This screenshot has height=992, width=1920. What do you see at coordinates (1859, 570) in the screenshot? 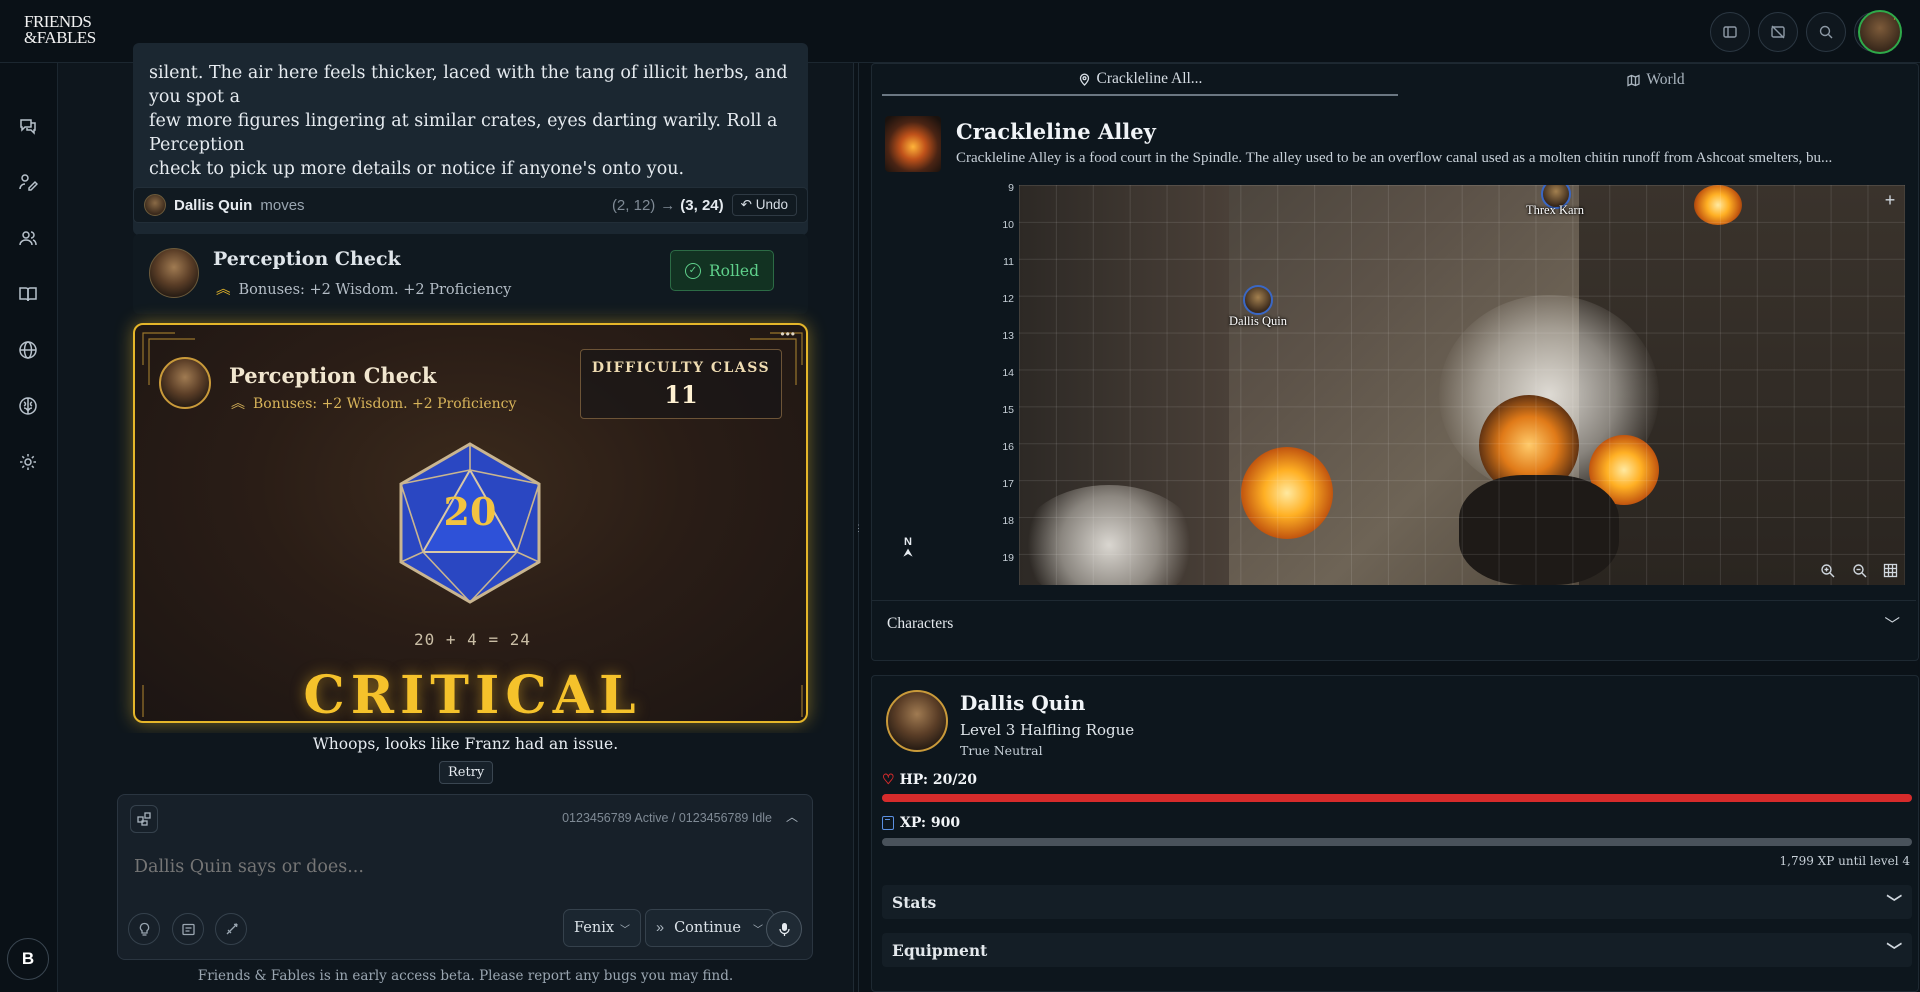
I see `zoom-out-button` at bounding box center [1859, 570].